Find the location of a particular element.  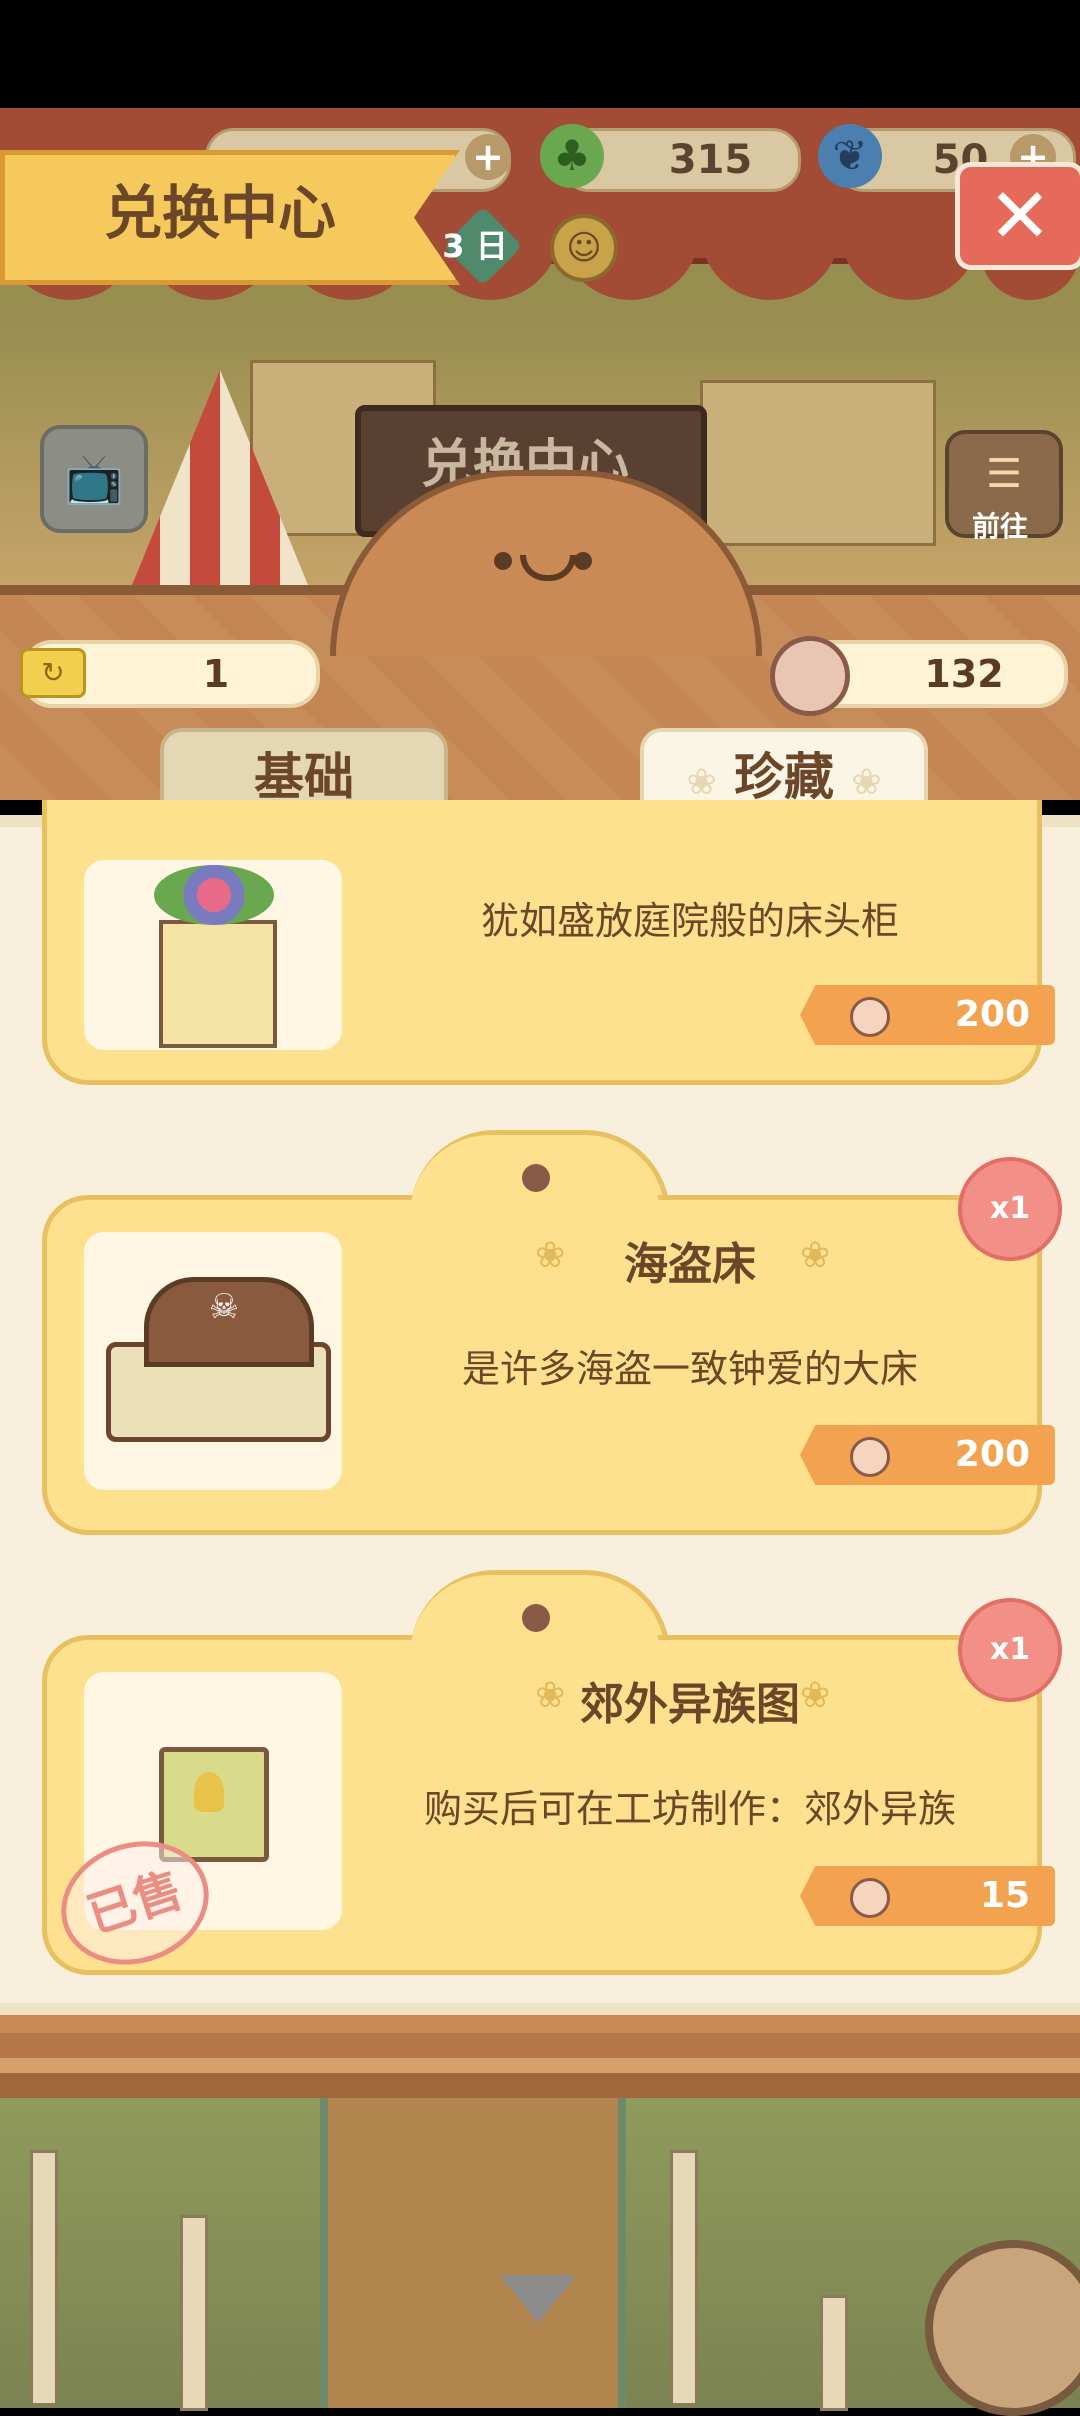

go-label: 前往 is located at coordinates (1000, 525).